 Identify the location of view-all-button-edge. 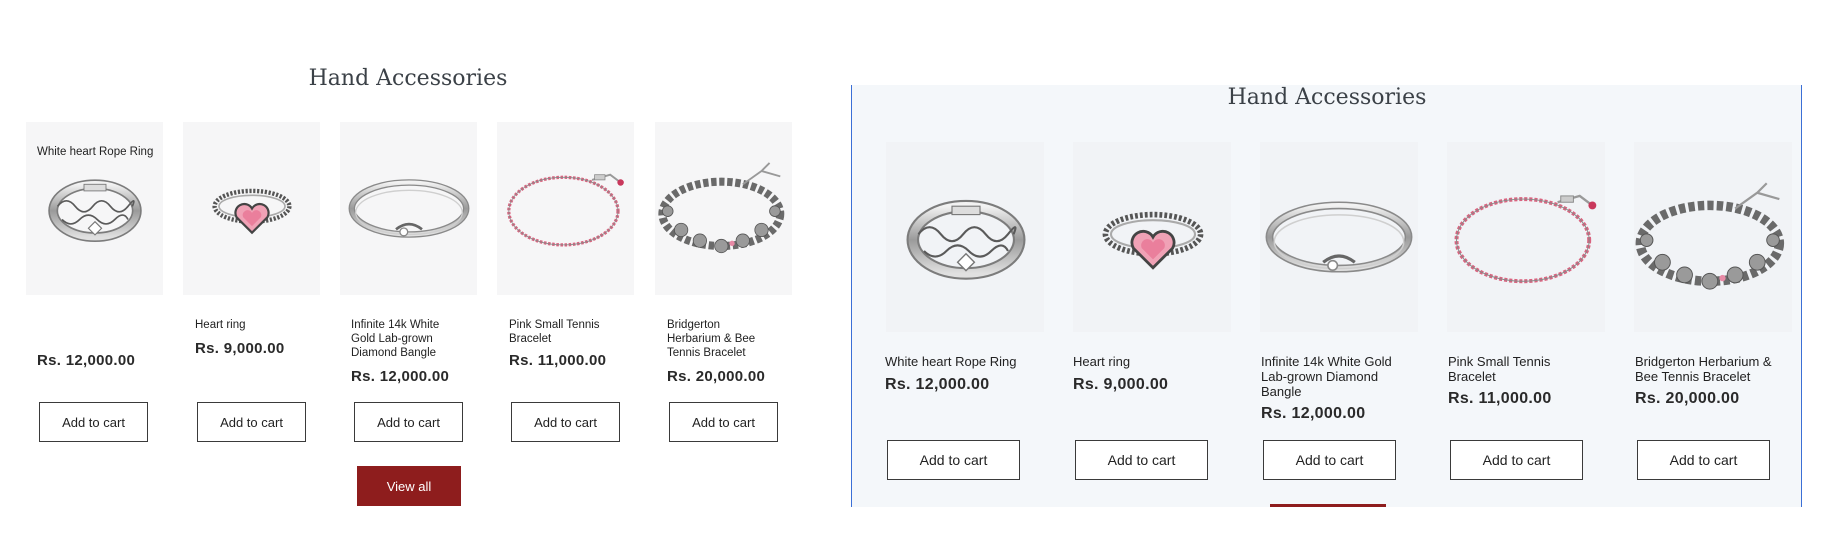
(1328, 505).